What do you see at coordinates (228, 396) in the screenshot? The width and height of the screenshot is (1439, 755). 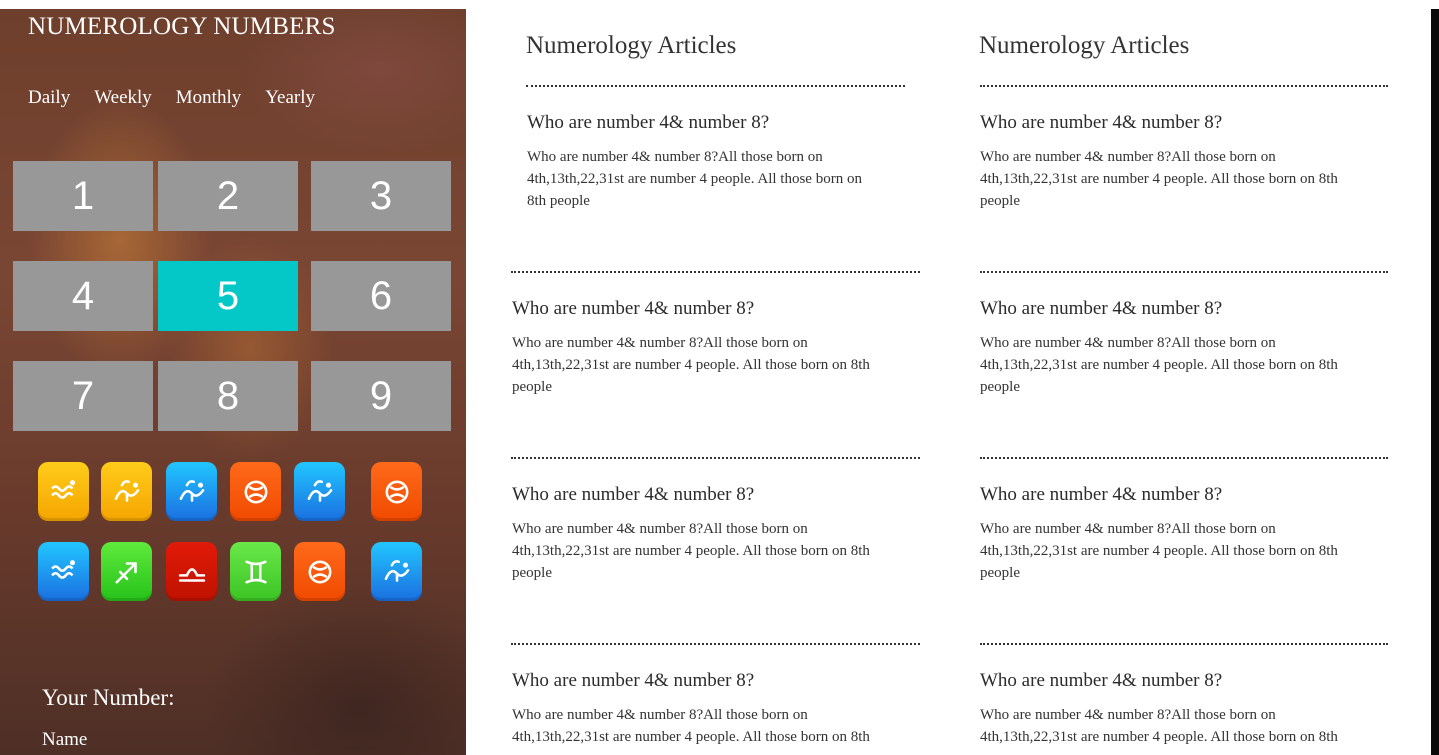 I see `number-tile-8: 8` at bounding box center [228, 396].